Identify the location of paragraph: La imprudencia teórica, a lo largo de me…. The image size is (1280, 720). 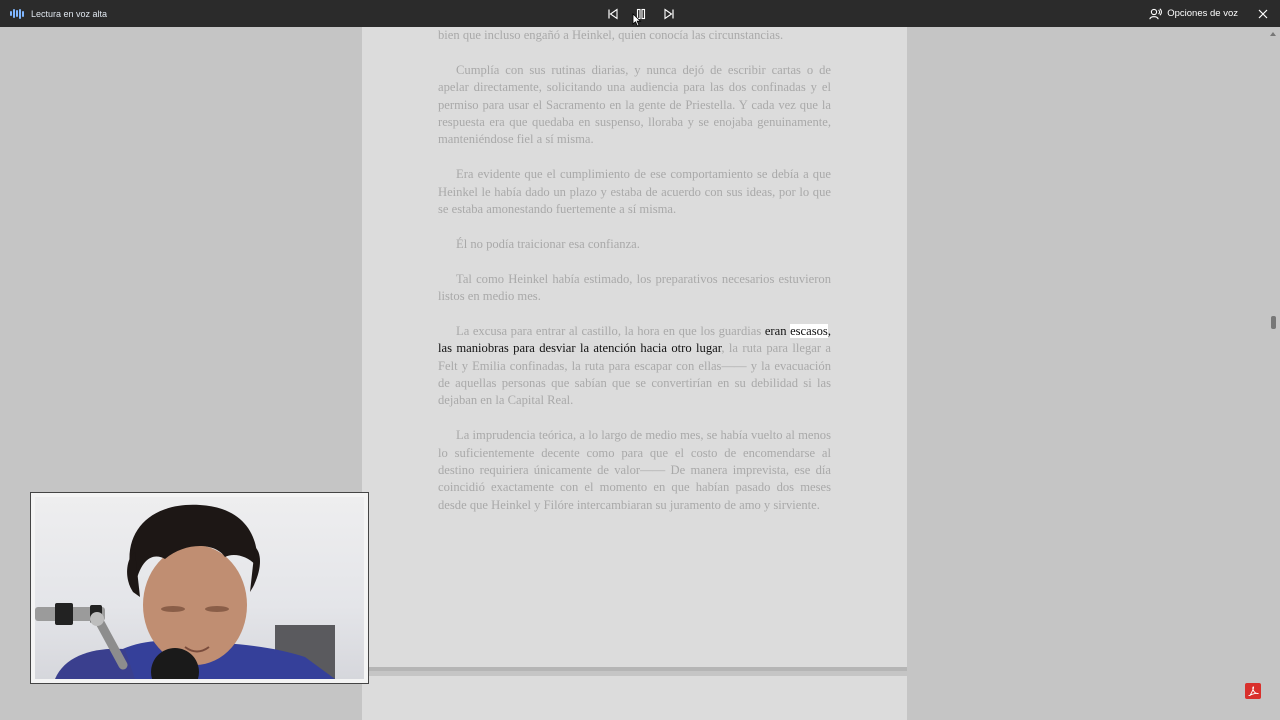
(634, 470).